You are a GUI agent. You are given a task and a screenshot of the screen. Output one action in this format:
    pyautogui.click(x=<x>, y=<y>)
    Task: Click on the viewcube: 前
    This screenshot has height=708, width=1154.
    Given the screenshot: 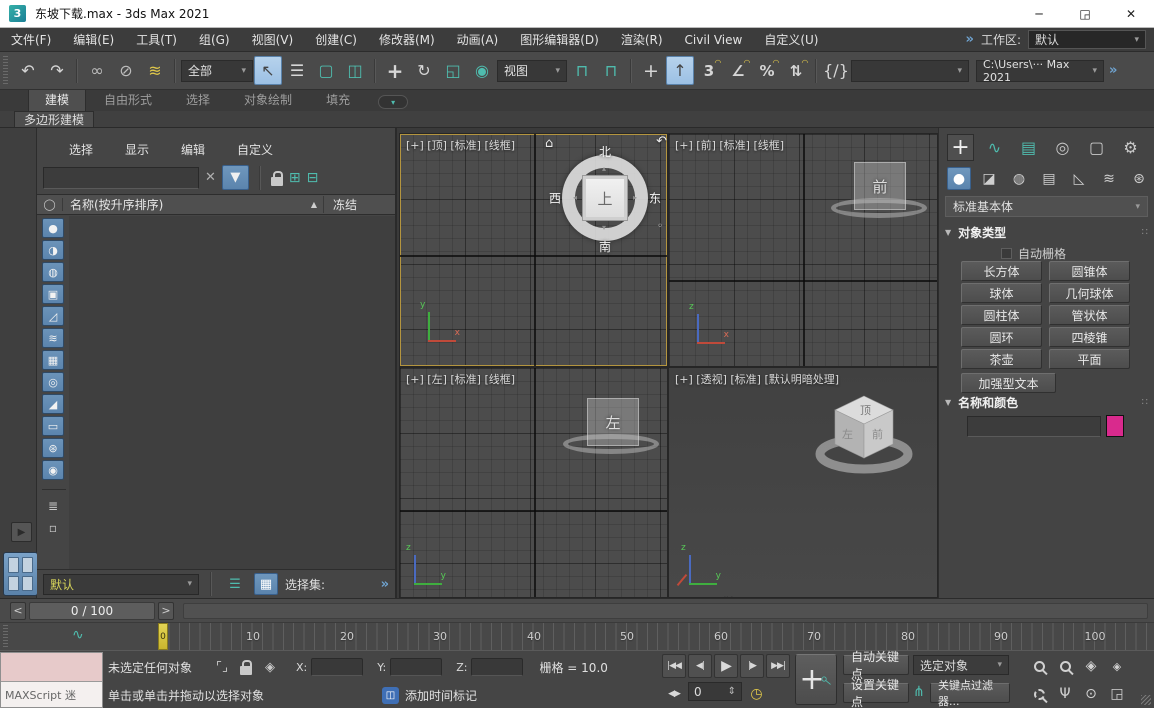 What is the action you would take?
    pyautogui.click(x=880, y=186)
    